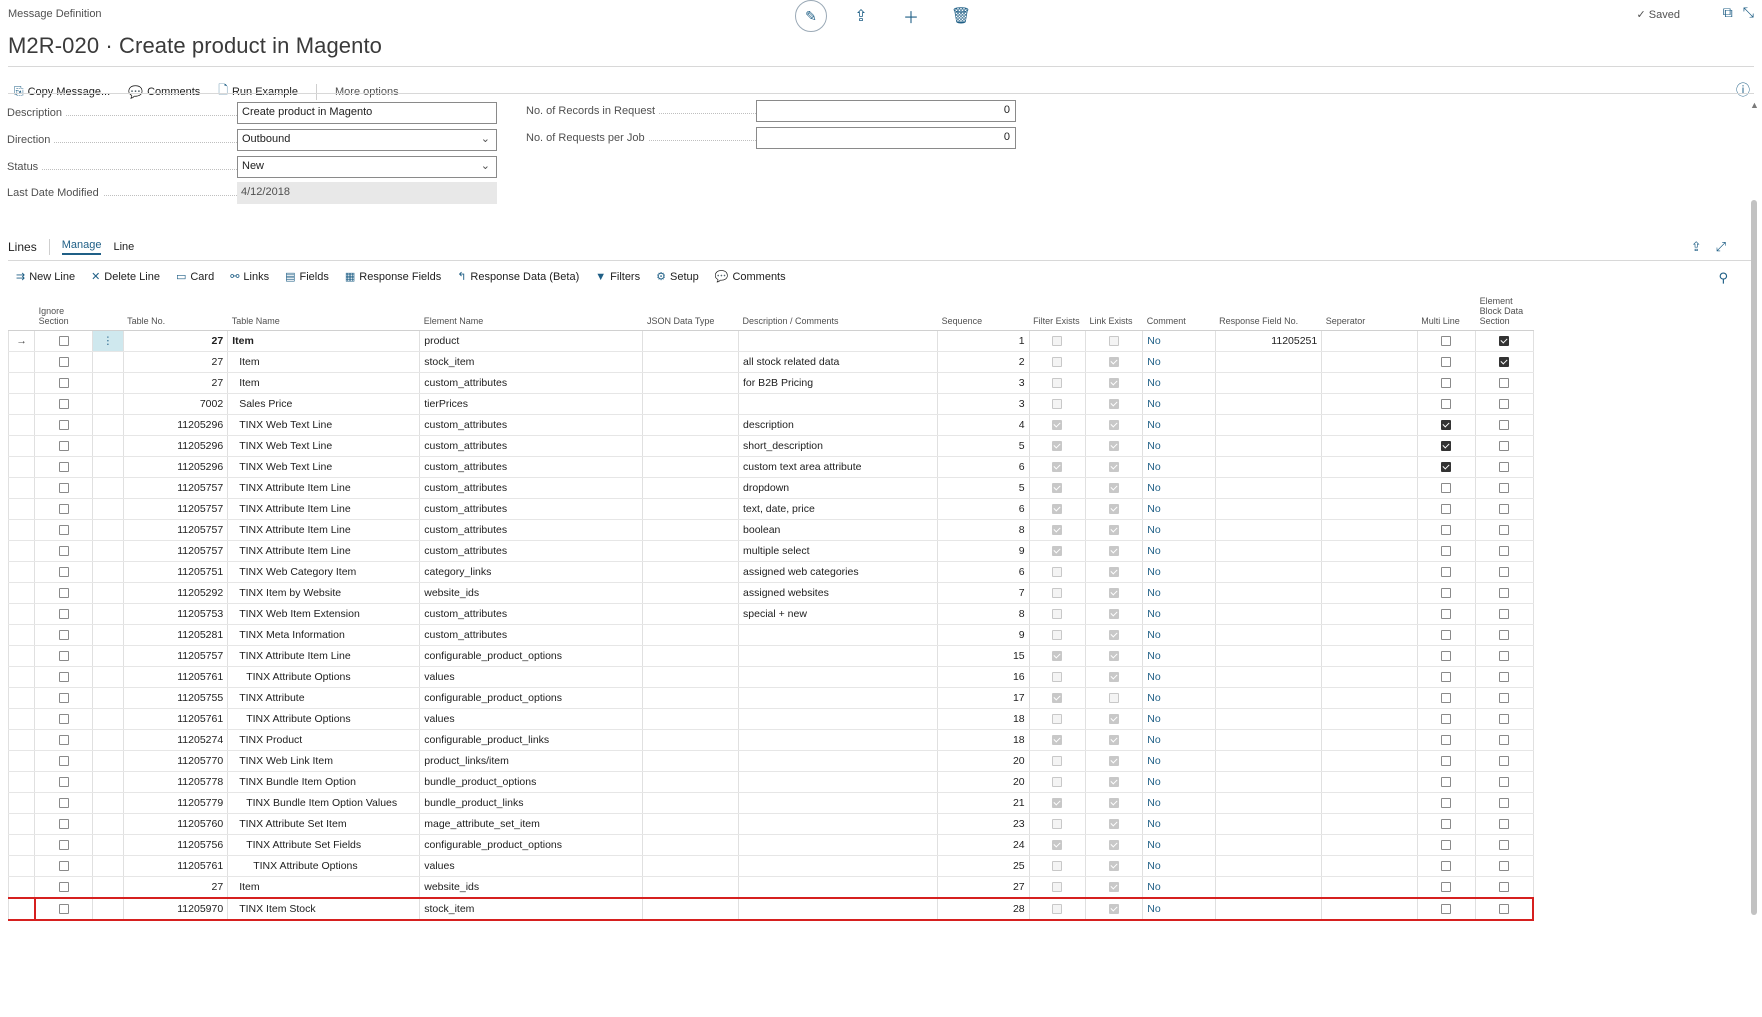 The width and height of the screenshot is (1762, 1017). What do you see at coordinates (324, 909) in the screenshot?
I see `table-name-cell: TINX Item Stock` at bounding box center [324, 909].